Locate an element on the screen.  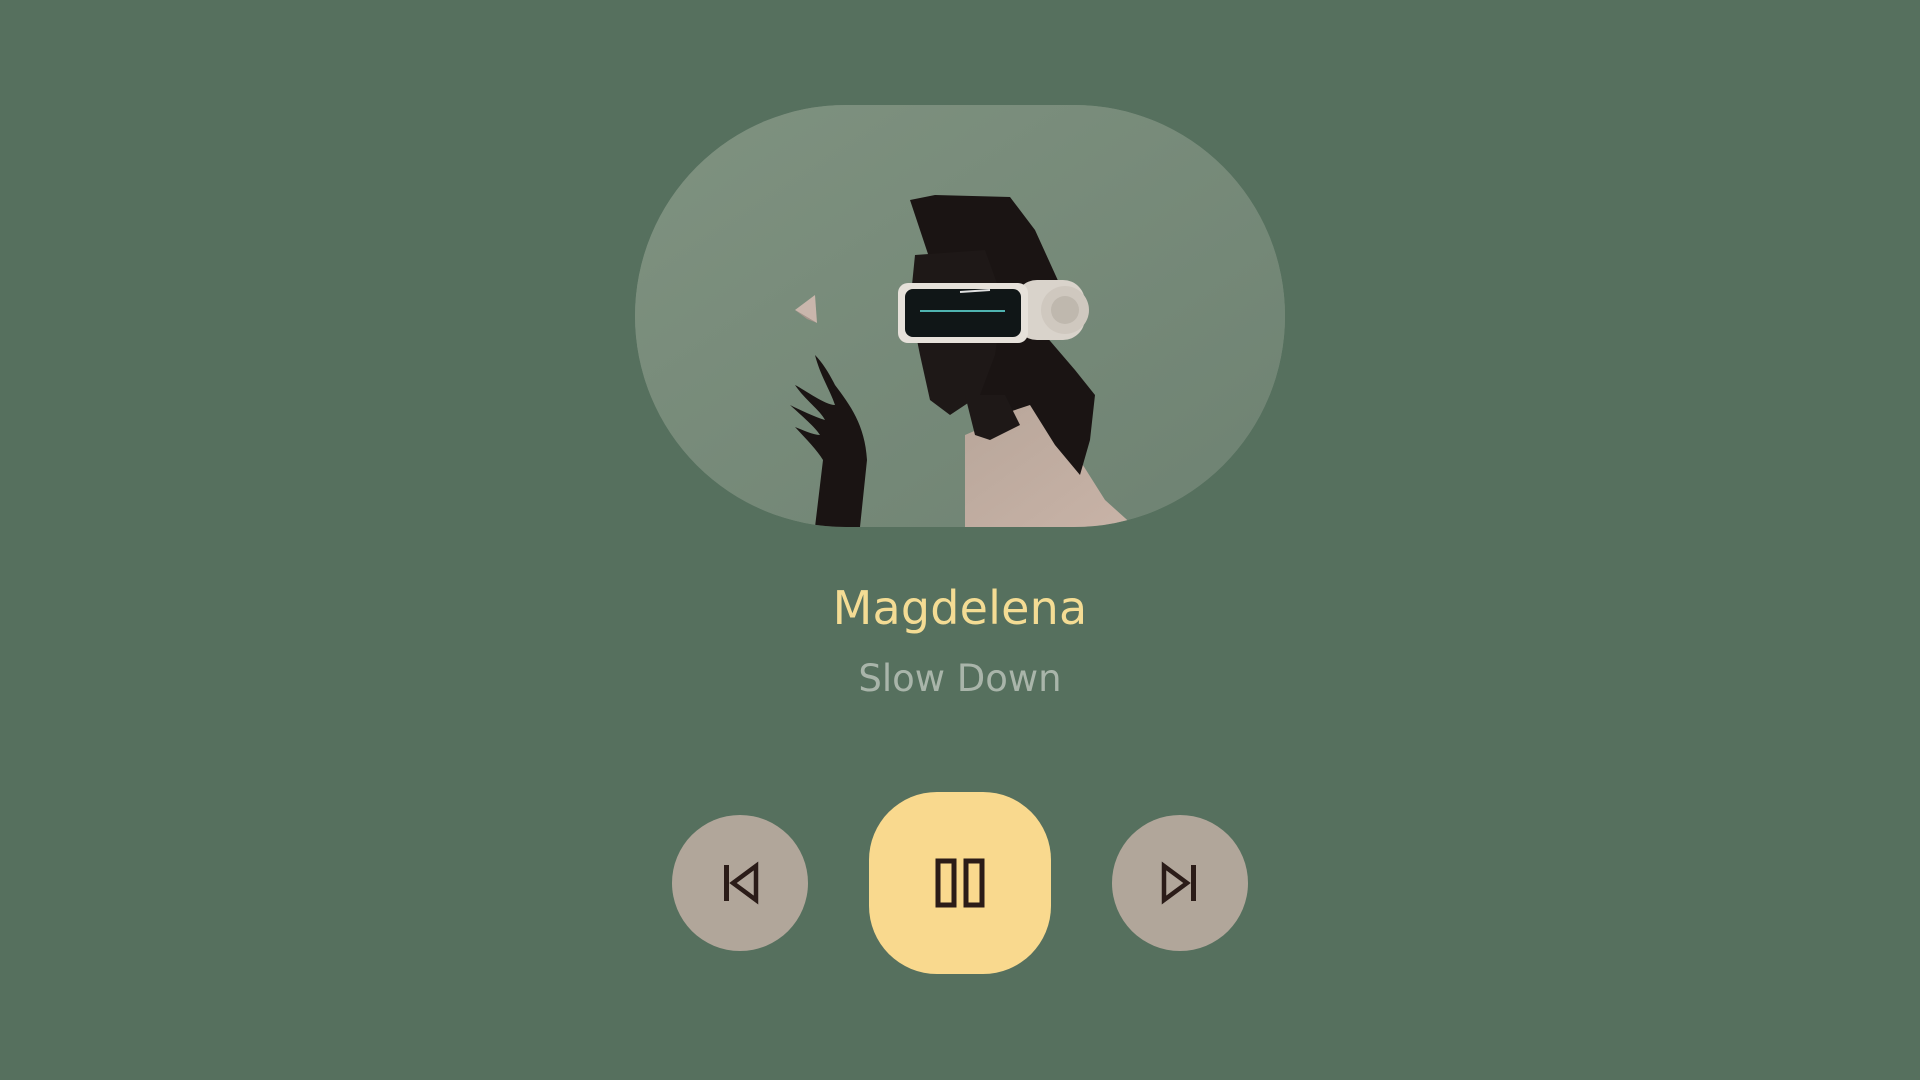
previous-button is located at coordinates (740, 883).